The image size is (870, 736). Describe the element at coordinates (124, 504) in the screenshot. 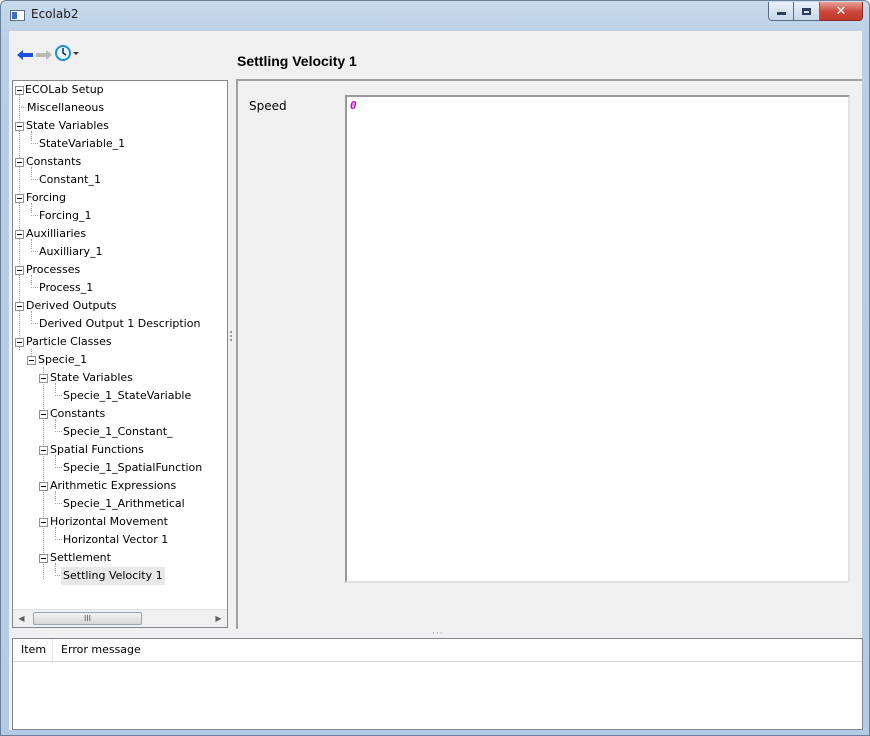

I see `tree-item: Specie_1_Arithmetical` at that location.